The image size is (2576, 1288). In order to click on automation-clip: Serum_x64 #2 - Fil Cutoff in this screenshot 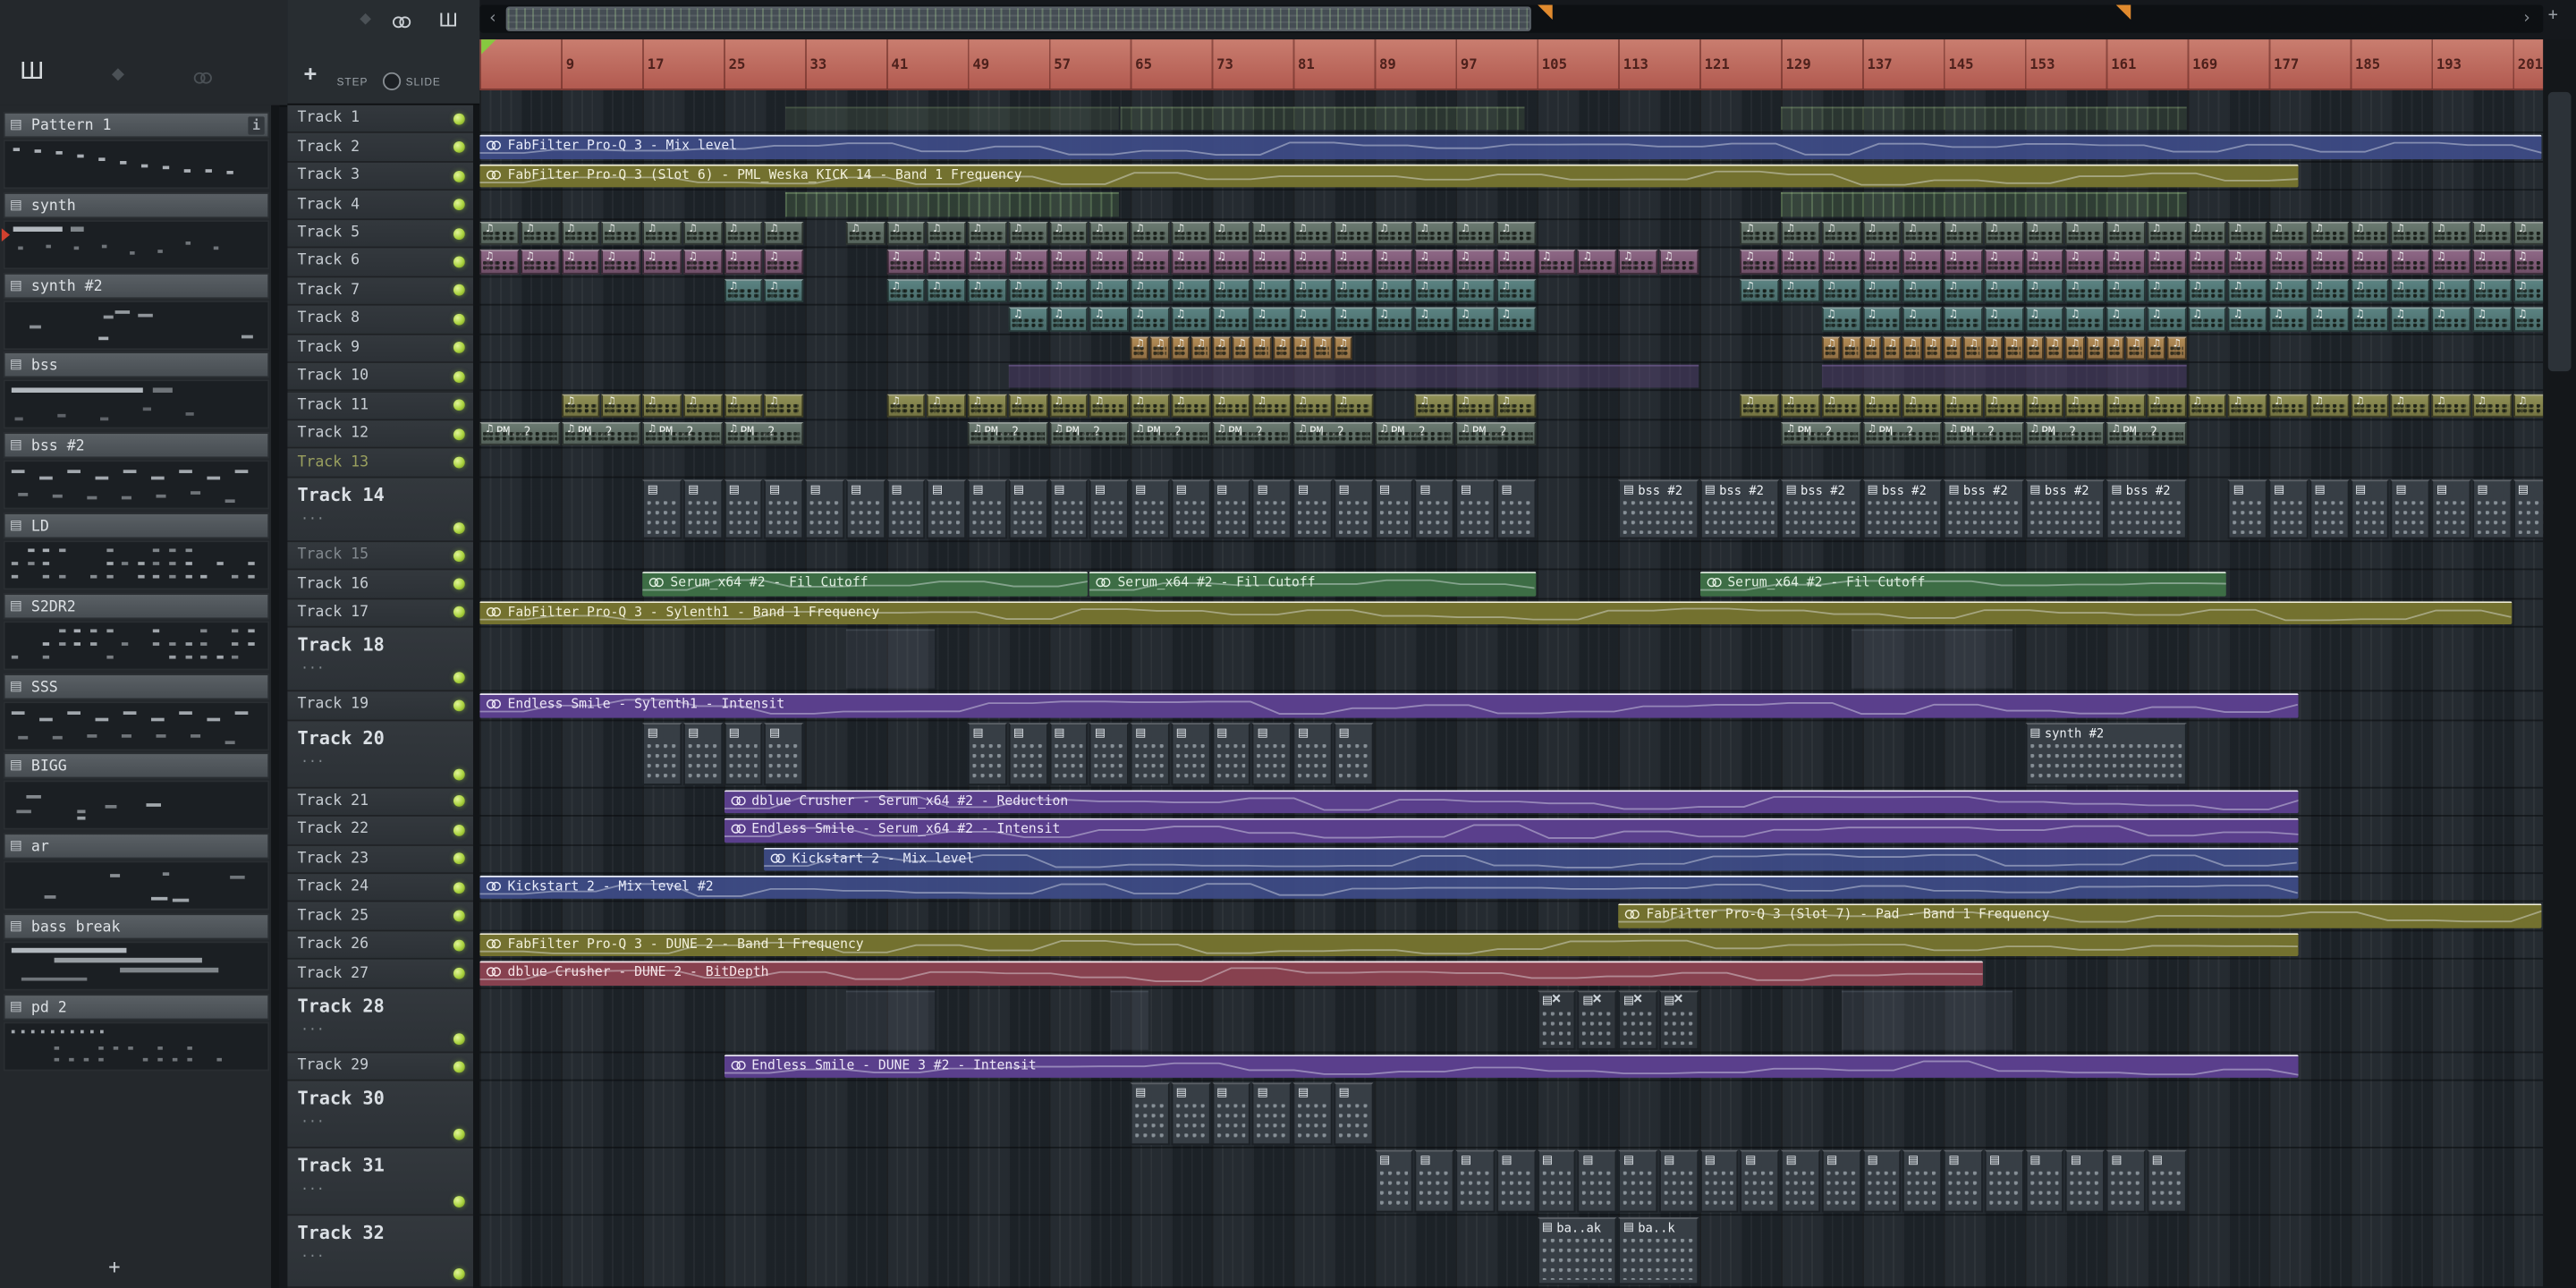, I will do `click(1963, 584)`.